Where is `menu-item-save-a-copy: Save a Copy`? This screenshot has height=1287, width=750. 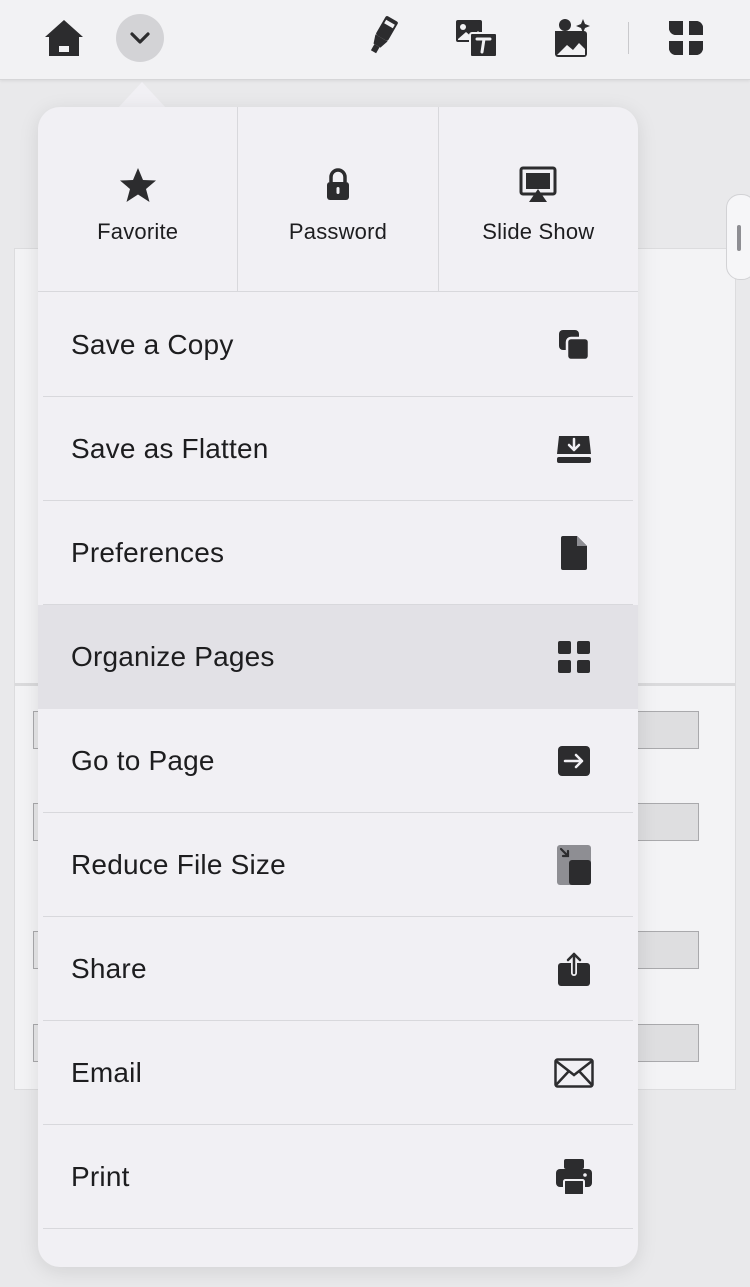
menu-item-save-a-copy: Save a Copy is located at coordinates (338, 345).